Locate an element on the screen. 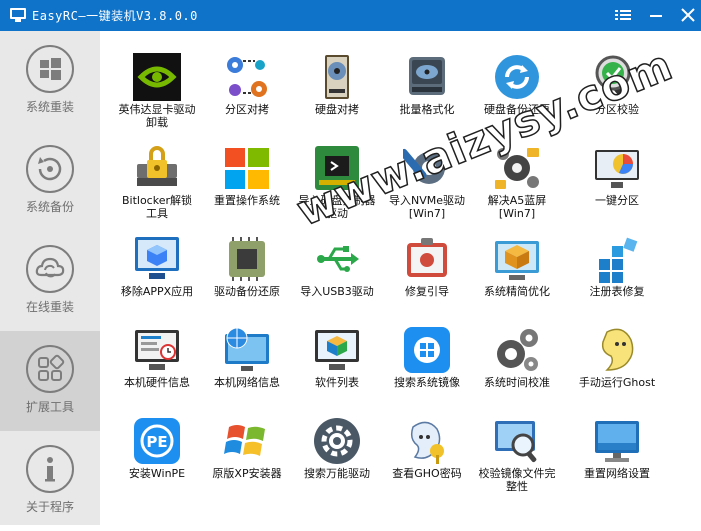 This screenshot has width=701, height=531. sidebar-item-backup: 系统备份 is located at coordinates (50, 181).